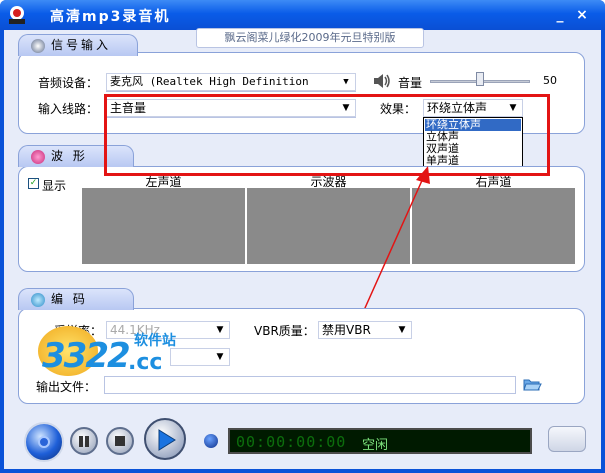 The width and height of the screenshot is (605, 473). Describe the element at coordinates (567, 439) in the screenshot. I see `options-button` at that location.